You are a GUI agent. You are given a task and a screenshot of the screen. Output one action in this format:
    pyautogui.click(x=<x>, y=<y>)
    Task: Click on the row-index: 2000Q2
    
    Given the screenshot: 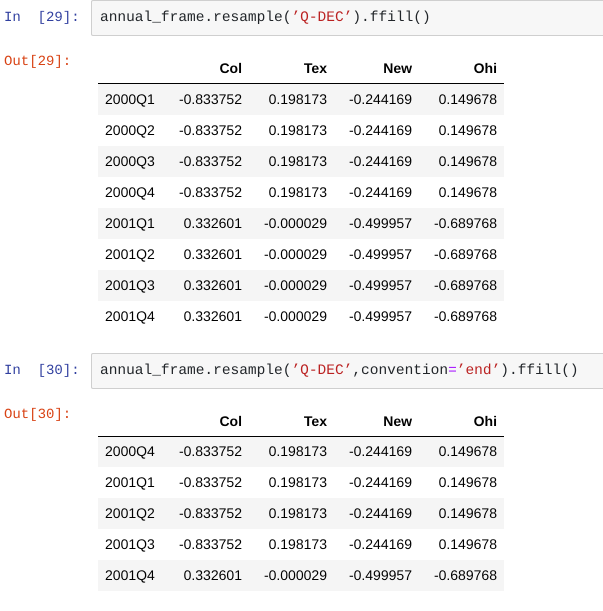 What is the action you would take?
    pyautogui.click(x=131, y=130)
    